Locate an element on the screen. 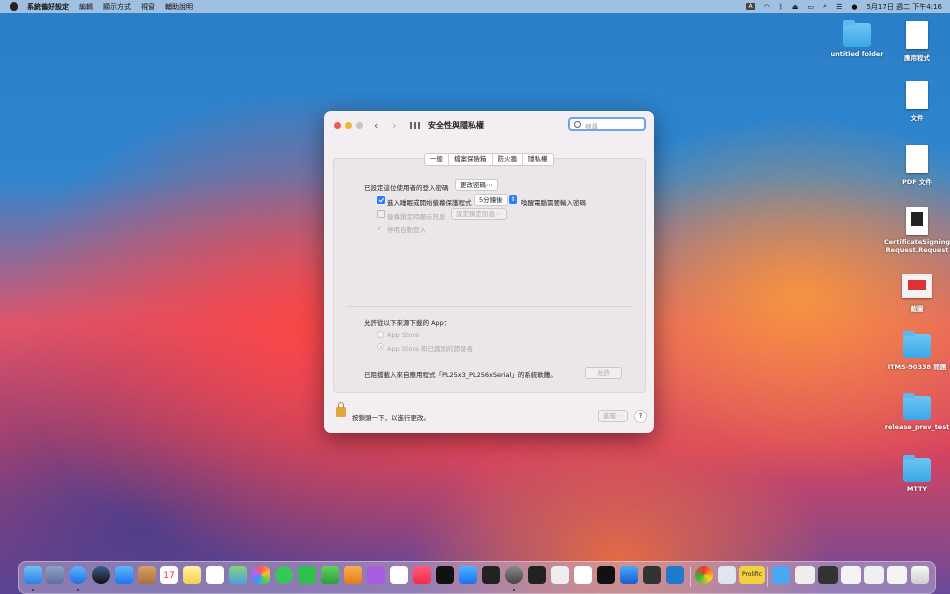  podcasts-icon is located at coordinates (376, 575).